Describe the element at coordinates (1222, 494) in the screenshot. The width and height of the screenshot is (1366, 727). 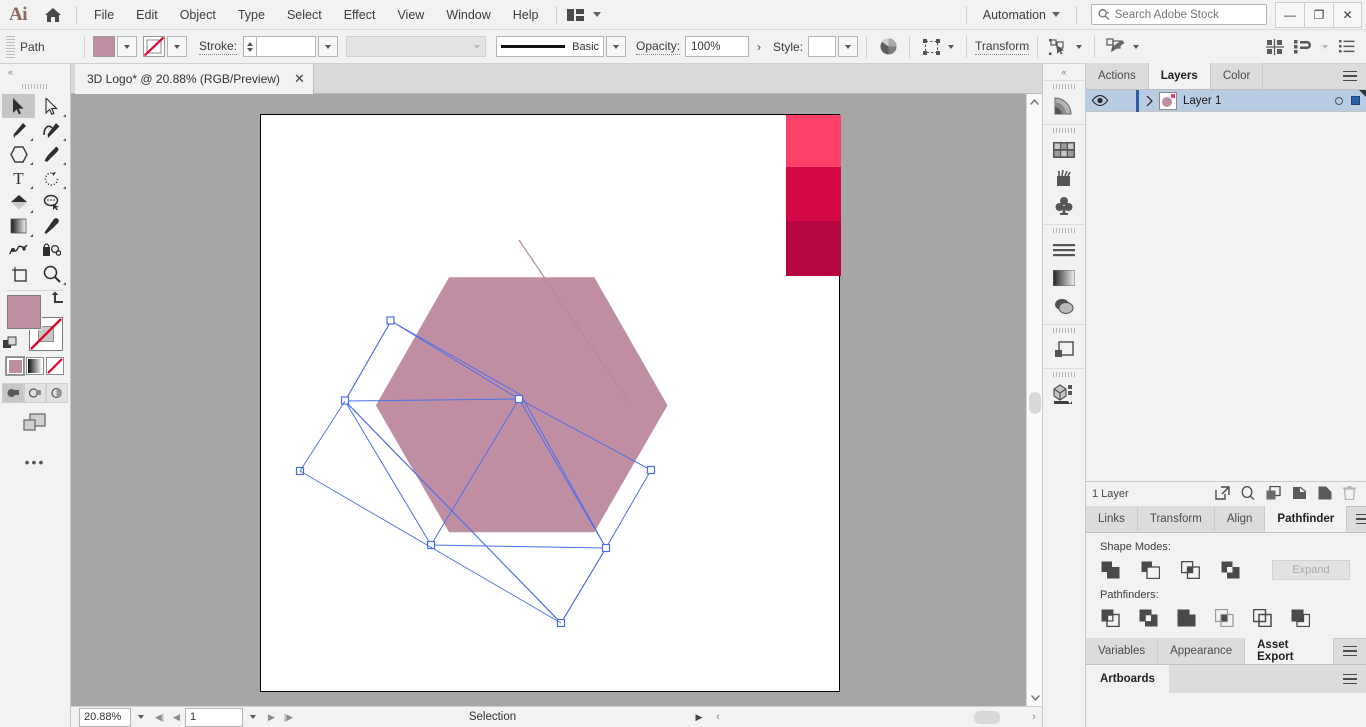
I see `locate-object-icon` at that location.